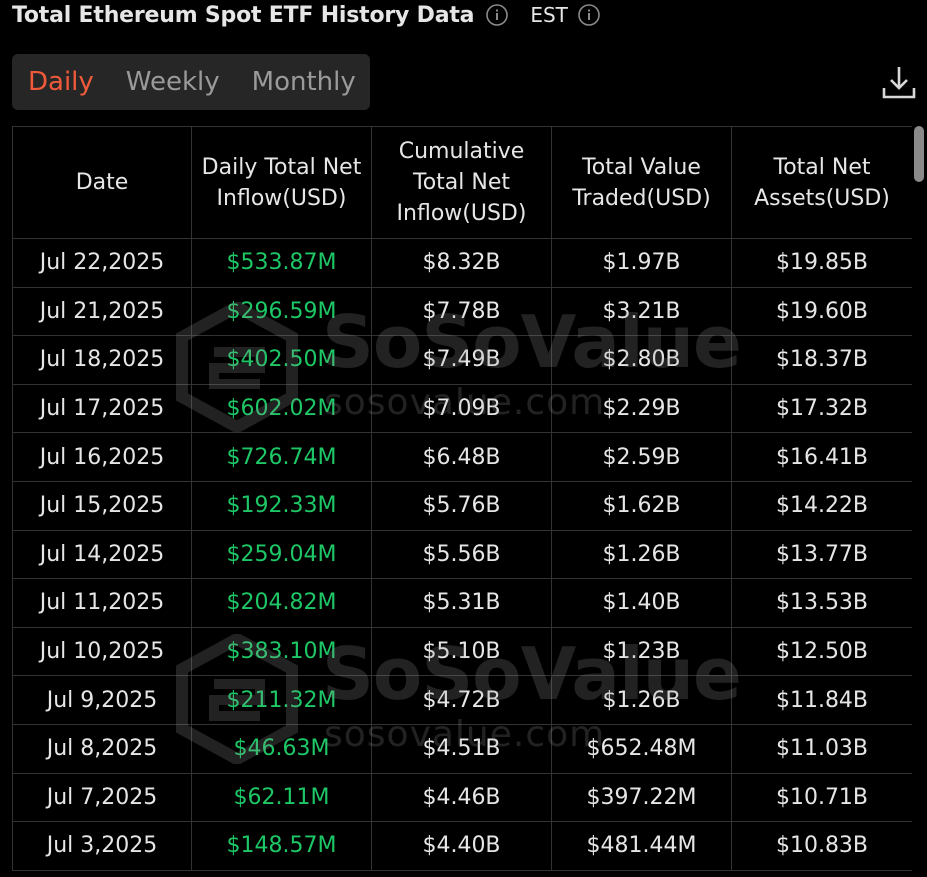  I want to click on table-row: Jul 14,2025 $259.04M $5.56B $1.26B $13.77B, so click(462, 554).